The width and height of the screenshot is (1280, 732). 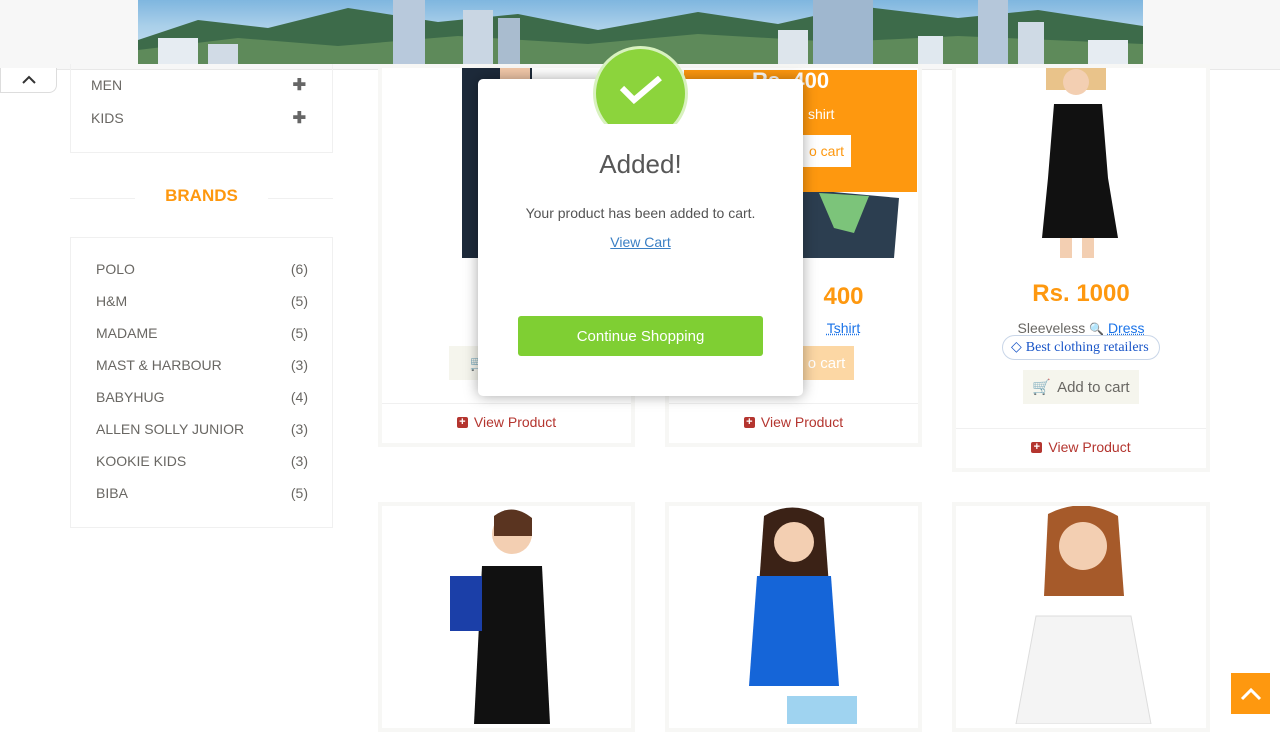 What do you see at coordinates (1087, 348) in the screenshot?
I see `tag-label: Best clothing retailers` at bounding box center [1087, 348].